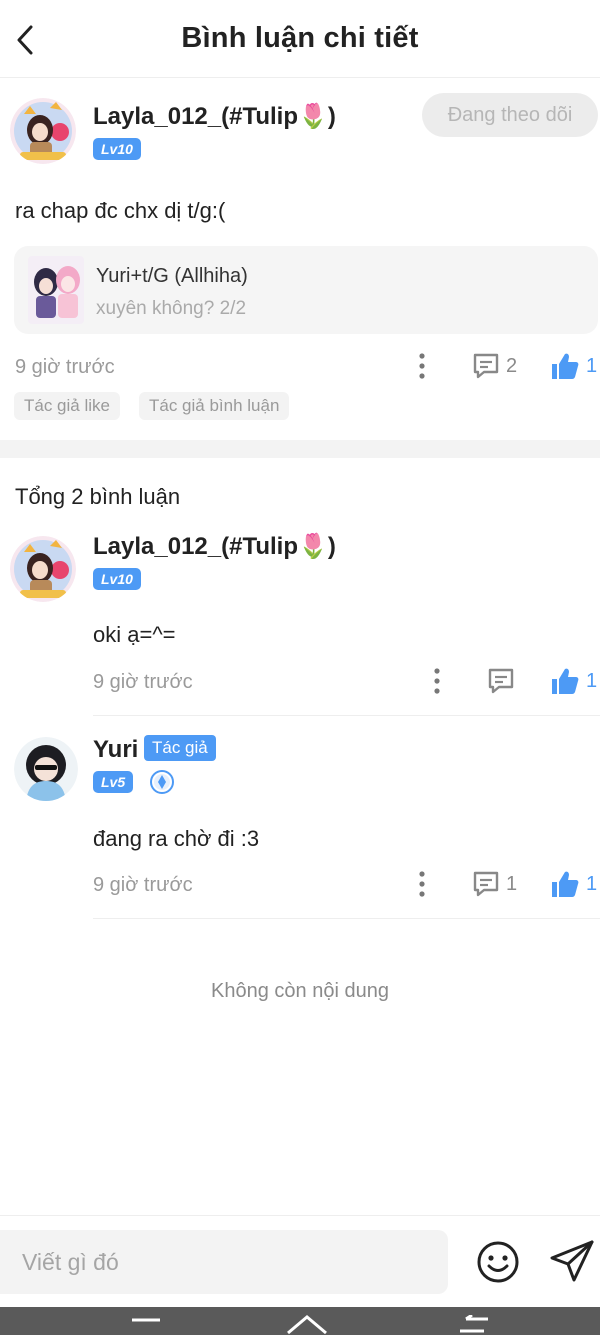 The height and width of the screenshot is (1335, 600). What do you see at coordinates (512, 365) in the screenshot?
I see `reply-count: 2` at bounding box center [512, 365].